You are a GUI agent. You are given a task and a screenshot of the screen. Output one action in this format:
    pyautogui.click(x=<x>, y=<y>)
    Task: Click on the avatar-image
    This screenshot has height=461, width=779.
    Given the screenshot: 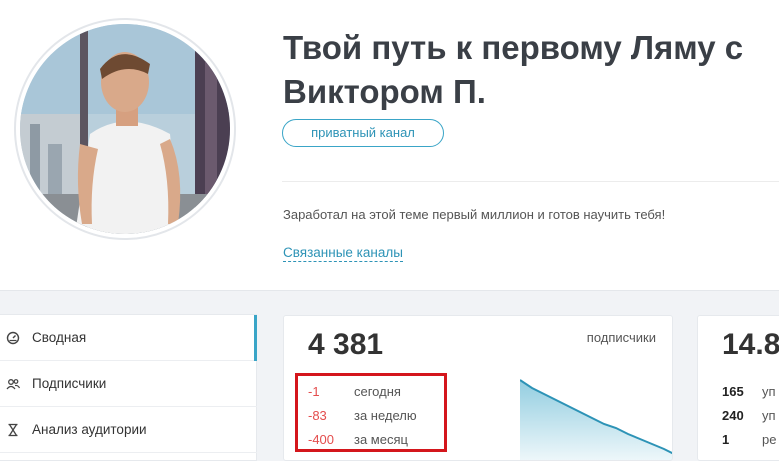 What is the action you would take?
    pyautogui.click(x=125, y=129)
    